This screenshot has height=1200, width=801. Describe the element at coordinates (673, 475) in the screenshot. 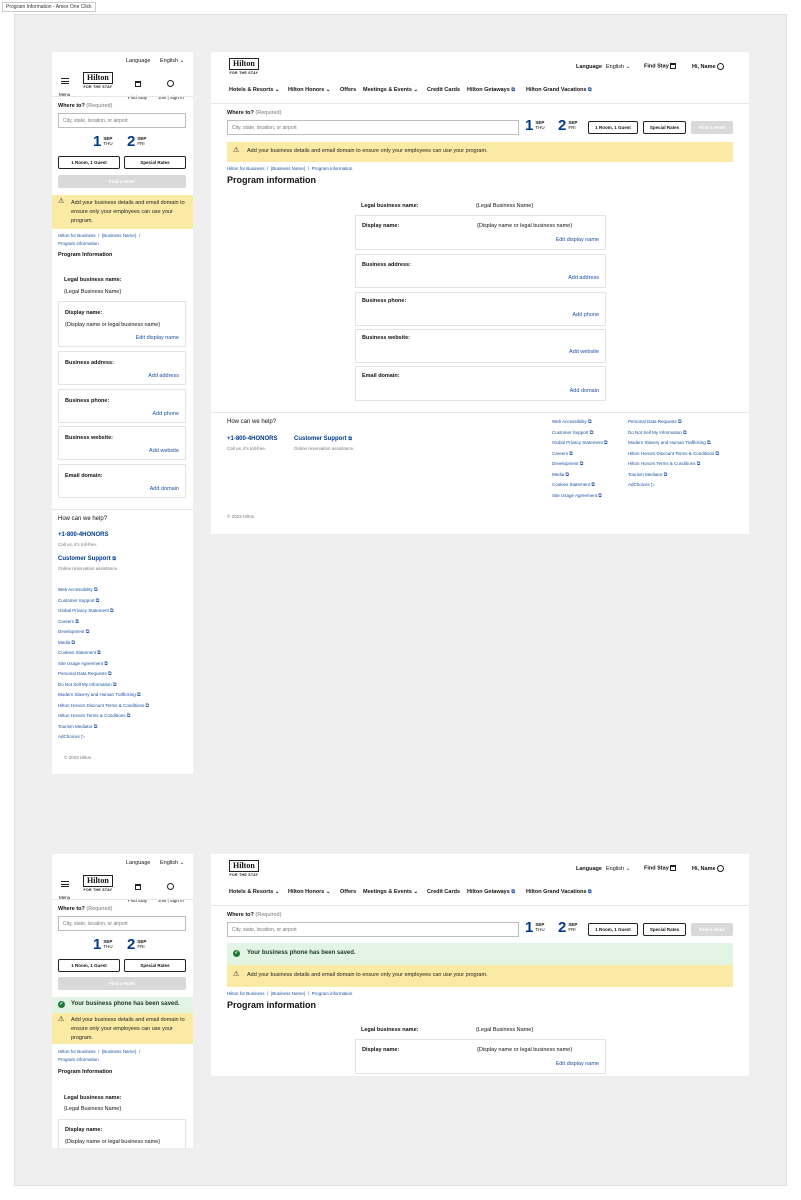

I see `footer-link: Tourism Mediator ⧉` at that location.